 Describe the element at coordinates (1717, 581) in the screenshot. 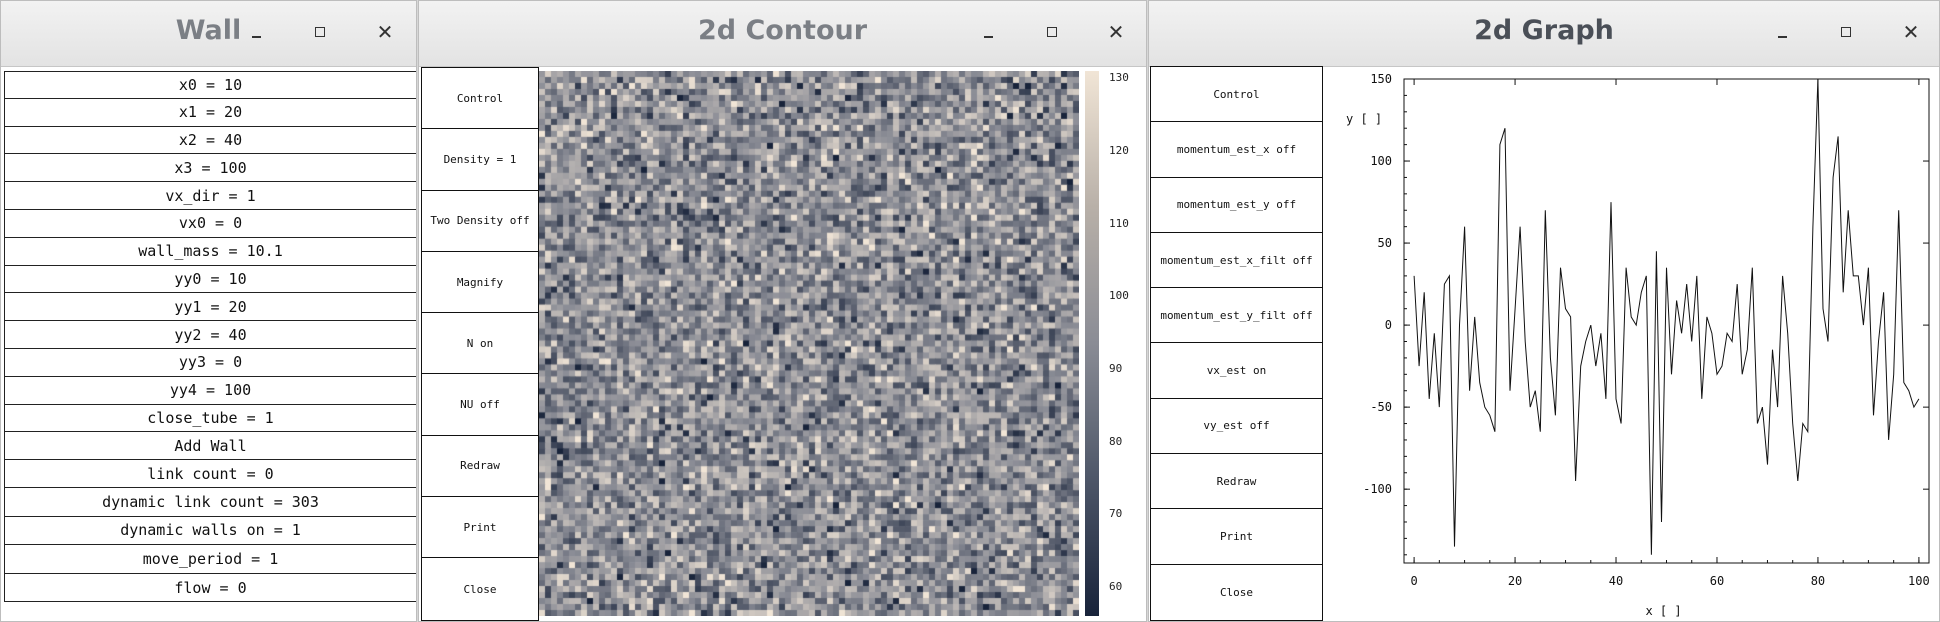

I see `x-tick-label: 60` at that location.